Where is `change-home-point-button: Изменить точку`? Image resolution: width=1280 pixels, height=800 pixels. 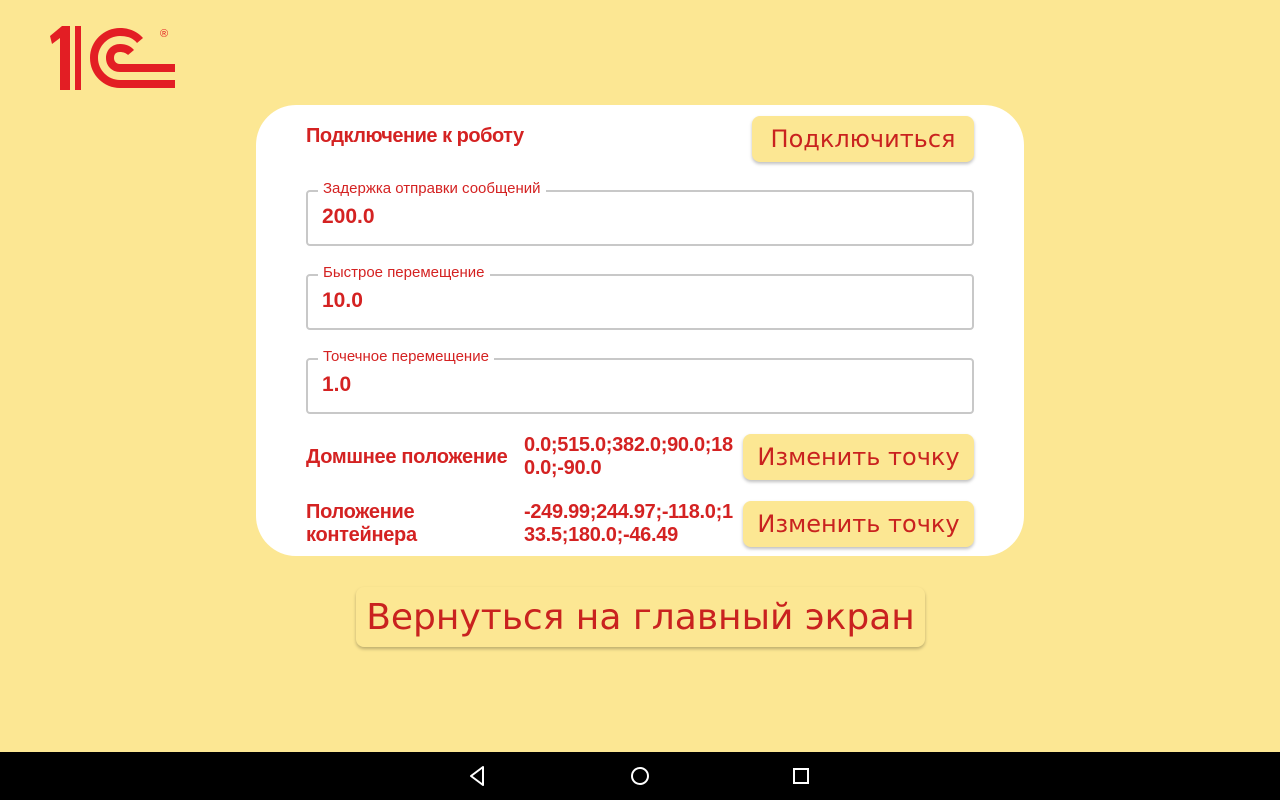
change-home-point-button: Изменить точку is located at coordinates (858, 457).